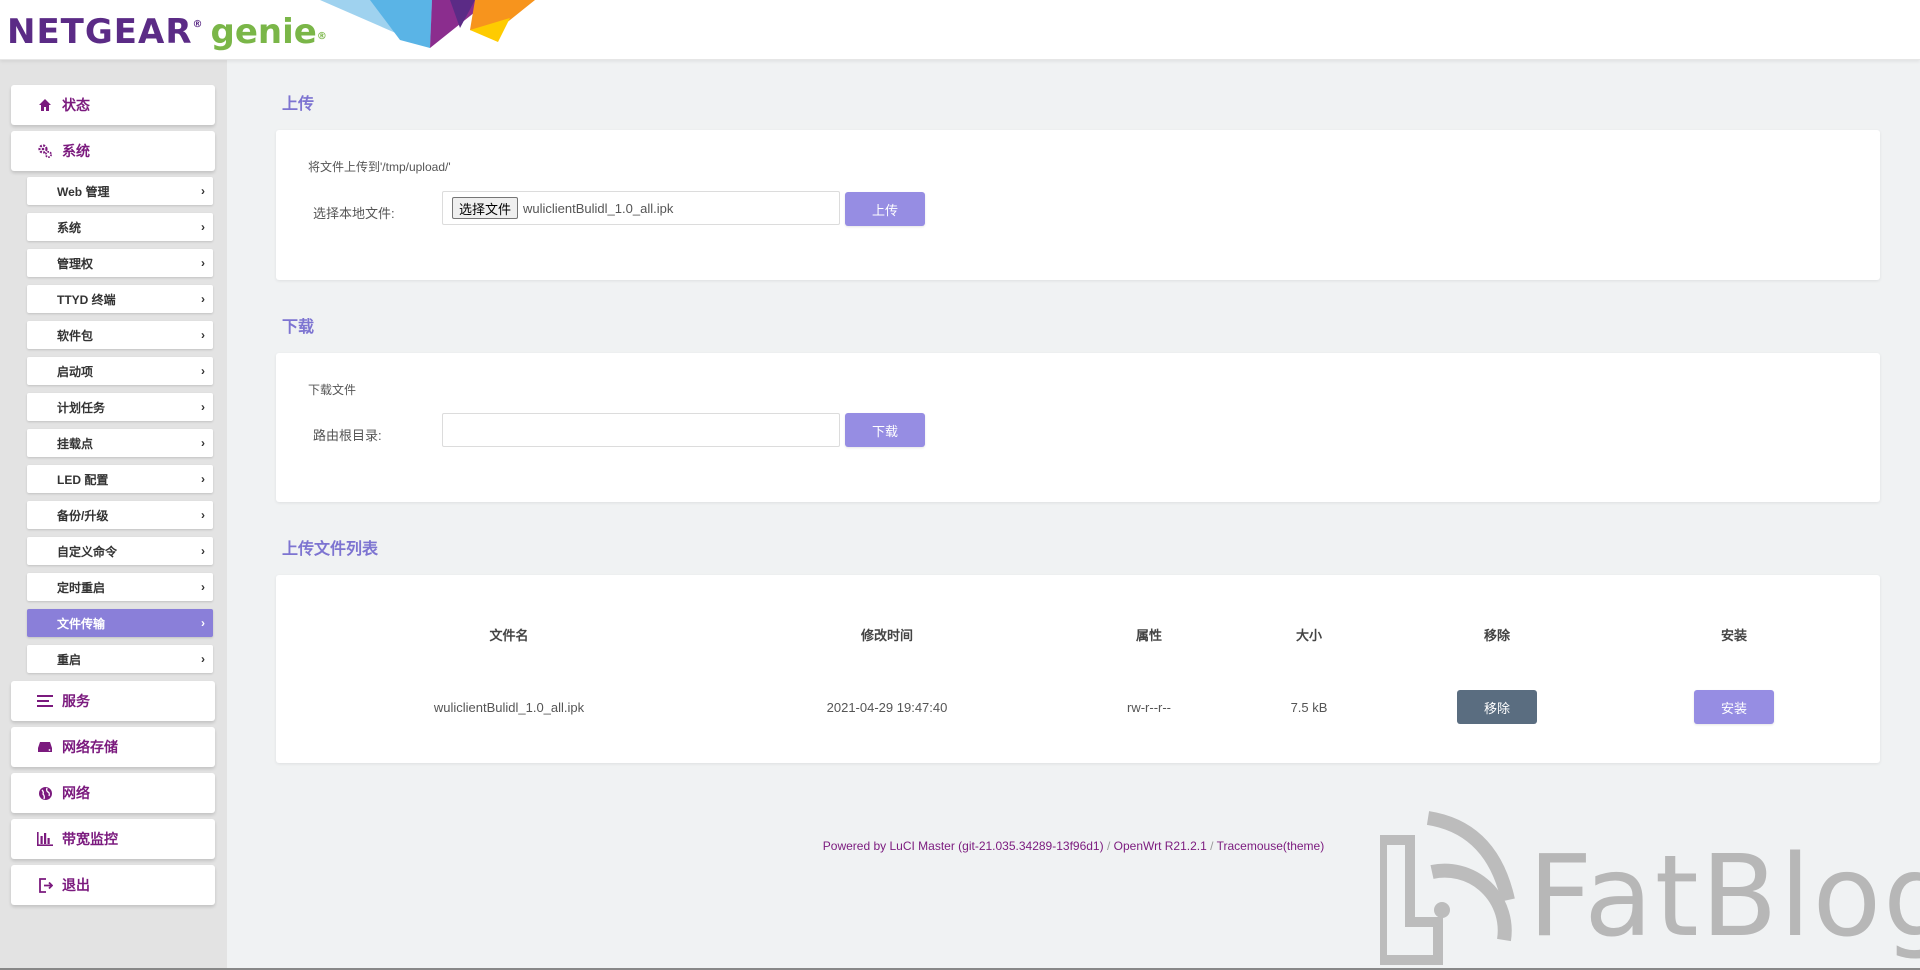 The image size is (1920, 970). I want to click on sidebar-subitem-label: 备份/升级, so click(83, 515).